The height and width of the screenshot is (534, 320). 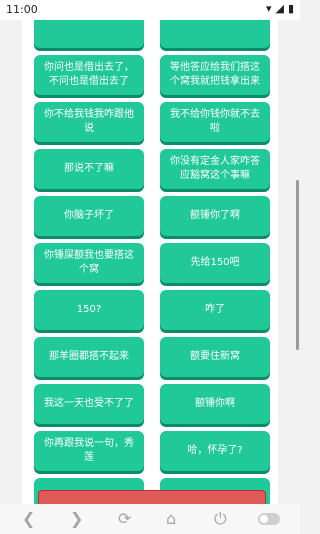 What do you see at coordinates (76, 519) in the screenshot?
I see `chevron-right-icon: ❯` at bounding box center [76, 519].